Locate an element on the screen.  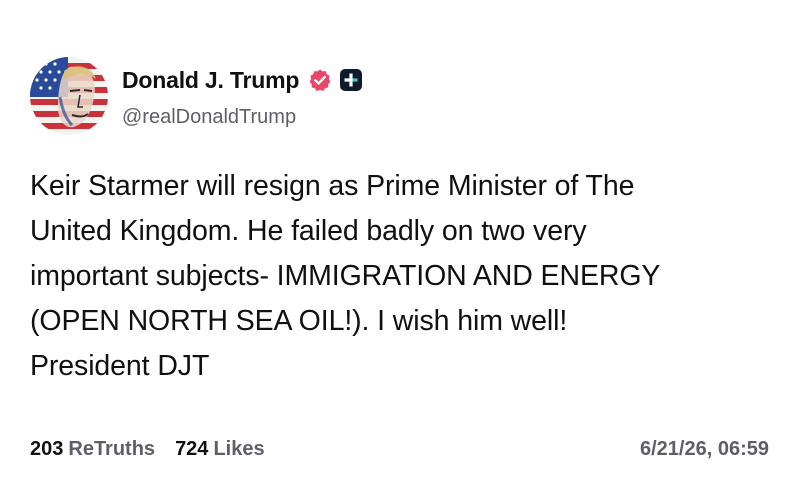
post-stats: 203 ReTruths 724 Likes is located at coordinates (157, 449).